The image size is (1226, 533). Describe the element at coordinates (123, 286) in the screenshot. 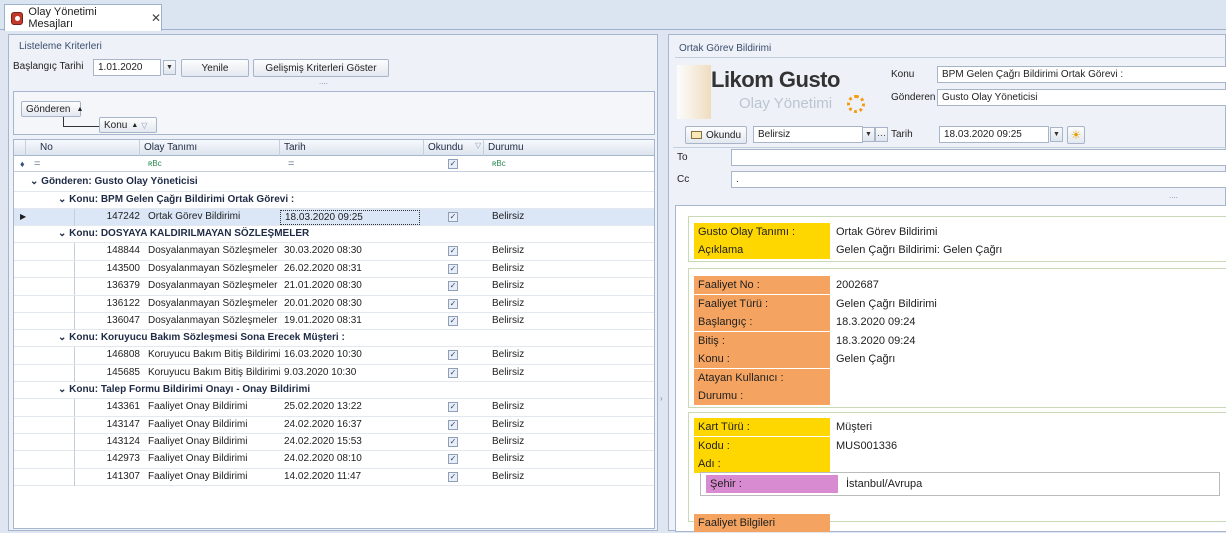

I see `cell-no: 136379` at that location.